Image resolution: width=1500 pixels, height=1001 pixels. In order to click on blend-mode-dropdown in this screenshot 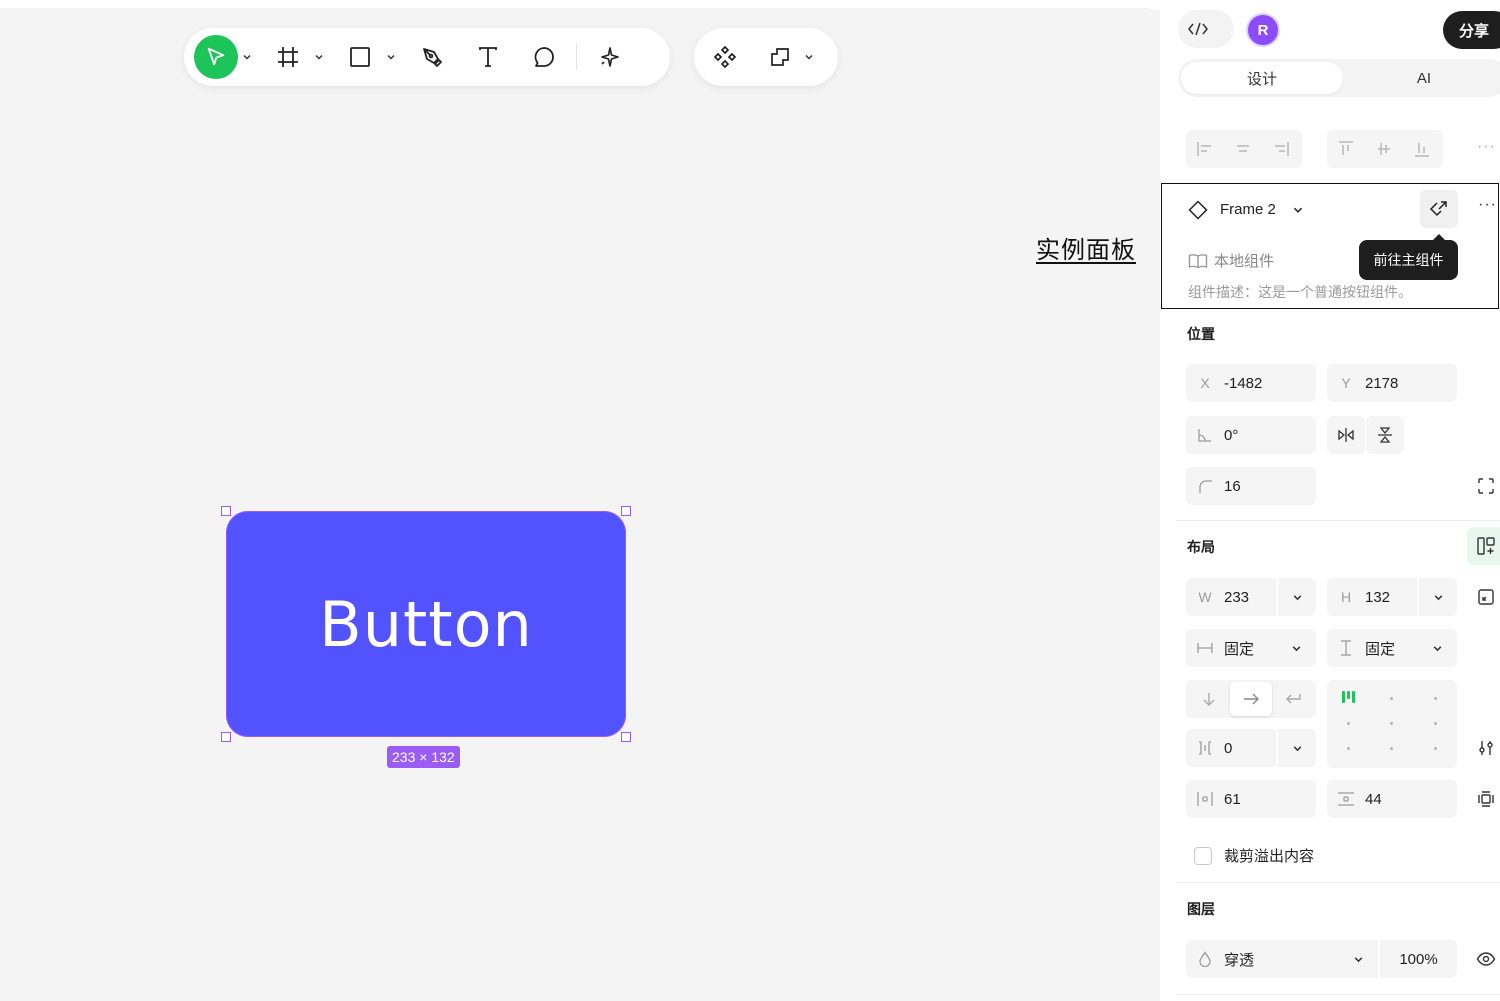, I will do `click(1358, 959)`.